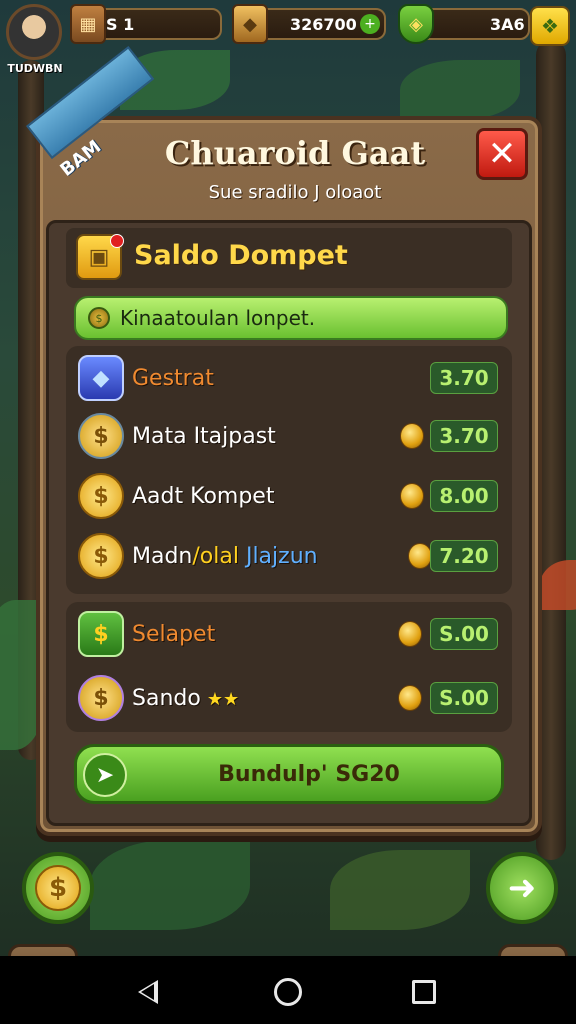 The height and width of the screenshot is (1024, 576). Describe the element at coordinates (288, 992) in the screenshot. I see `home-icon` at that location.